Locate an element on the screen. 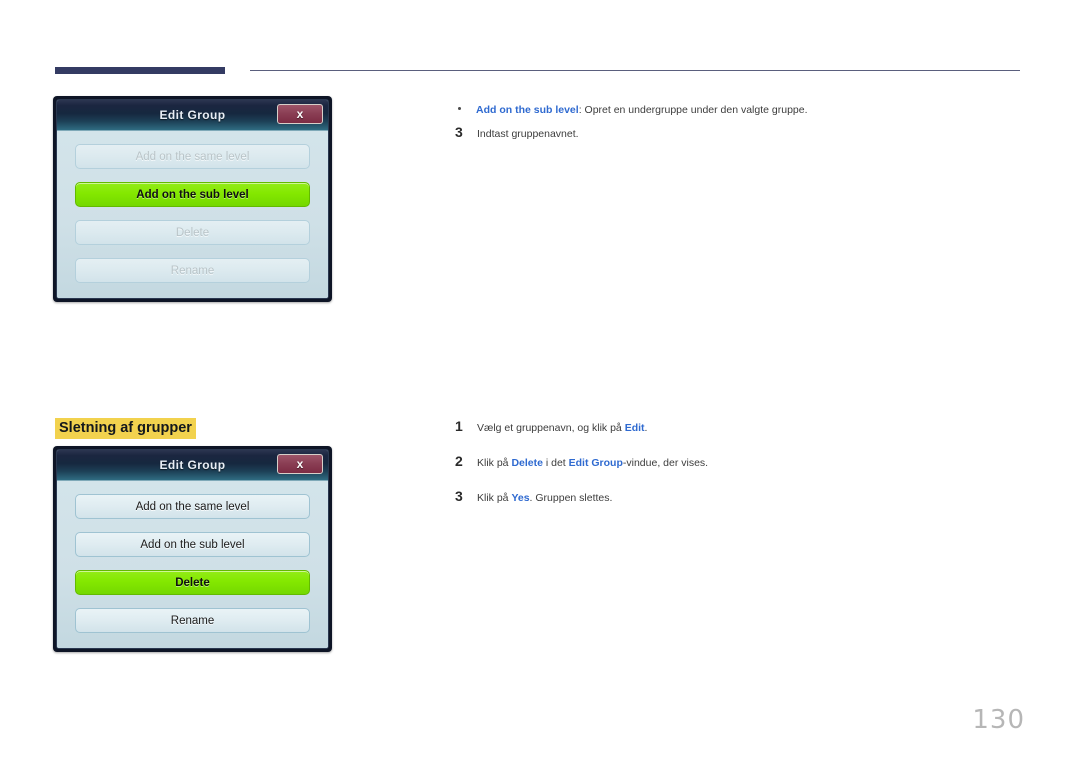 Image resolution: width=1080 pixels, height=763 pixels. step-text: Klik på Yes. Gruppen slettes. is located at coordinates (544, 498).